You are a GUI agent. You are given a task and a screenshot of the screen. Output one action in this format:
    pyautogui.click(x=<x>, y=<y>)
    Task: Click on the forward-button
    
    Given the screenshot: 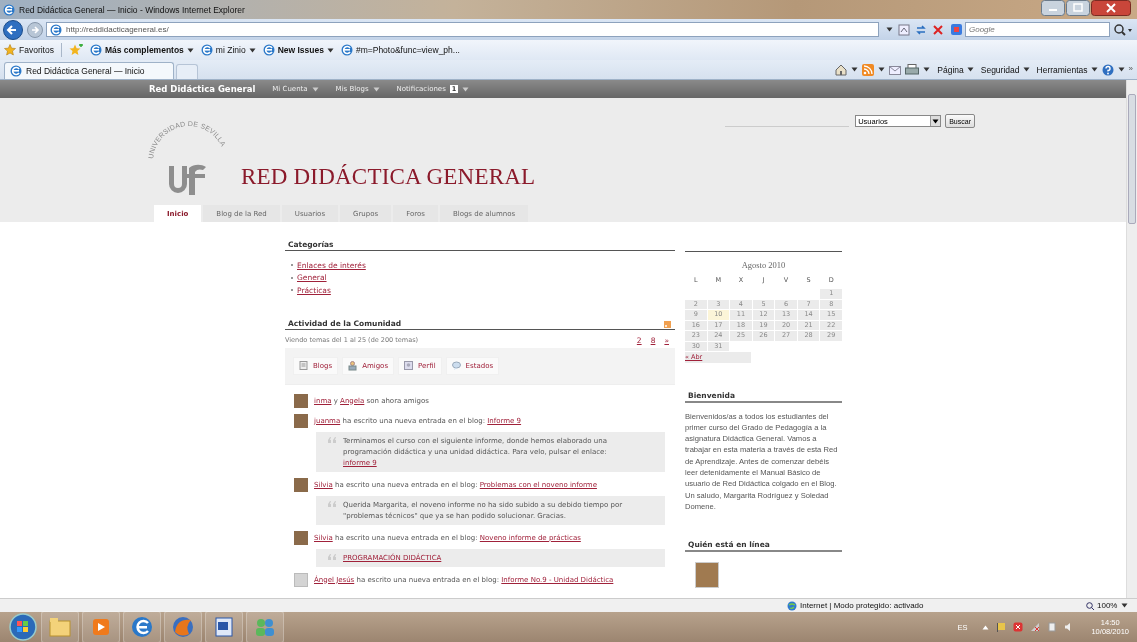 What is the action you would take?
    pyautogui.click(x=35, y=29)
    